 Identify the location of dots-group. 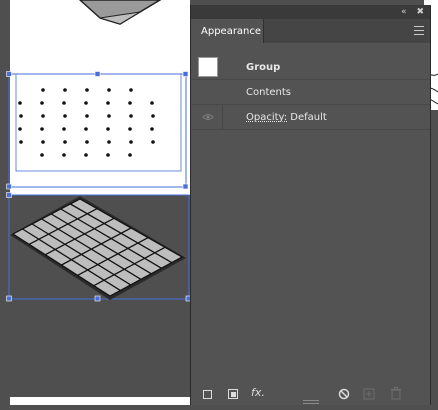
(97, 130).